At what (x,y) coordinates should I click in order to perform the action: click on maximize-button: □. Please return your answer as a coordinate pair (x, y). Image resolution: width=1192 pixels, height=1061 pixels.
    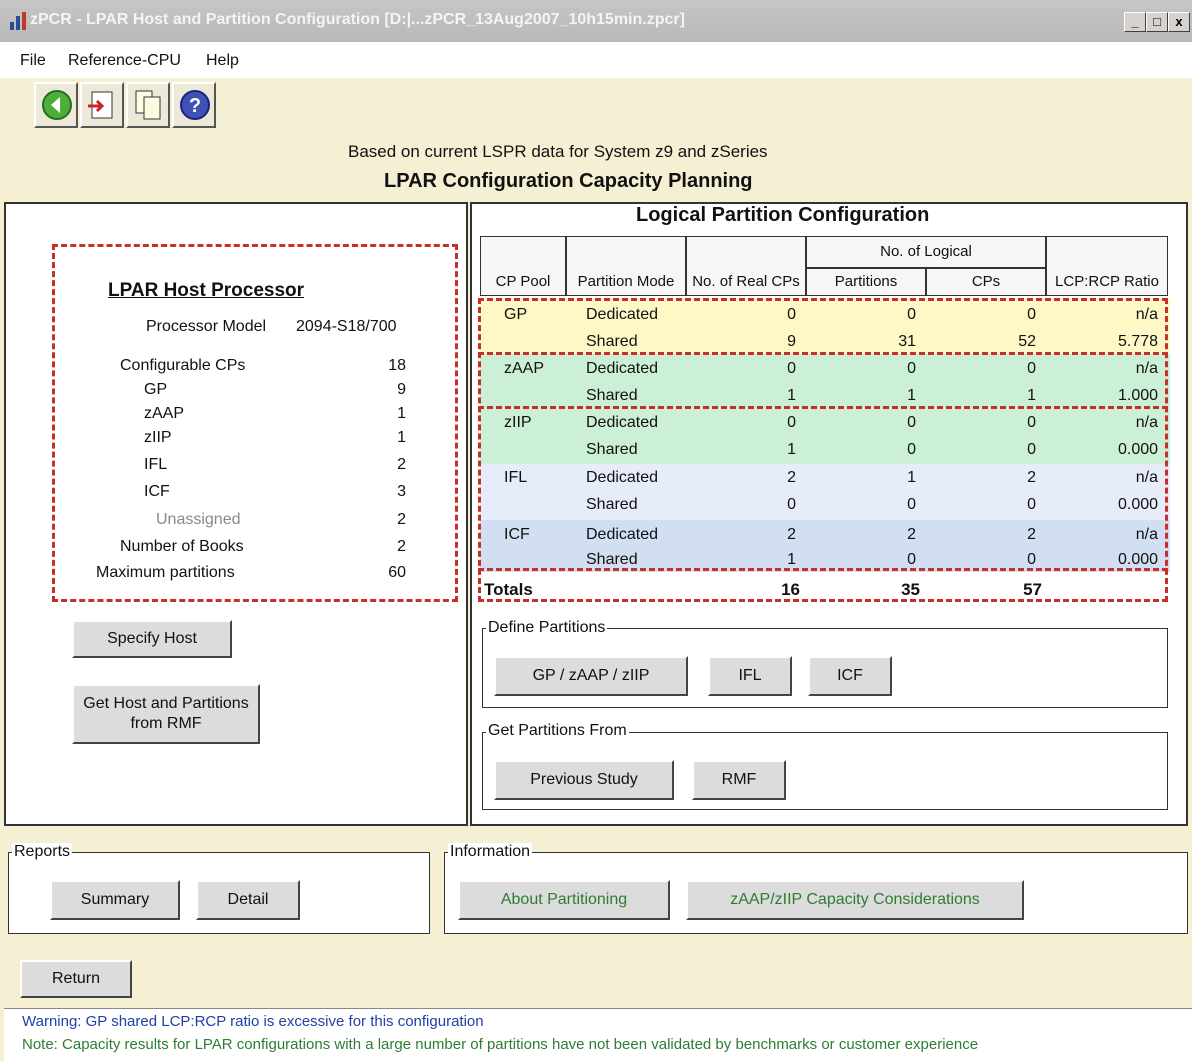
    Looking at the image, I should click on (1157, 22).